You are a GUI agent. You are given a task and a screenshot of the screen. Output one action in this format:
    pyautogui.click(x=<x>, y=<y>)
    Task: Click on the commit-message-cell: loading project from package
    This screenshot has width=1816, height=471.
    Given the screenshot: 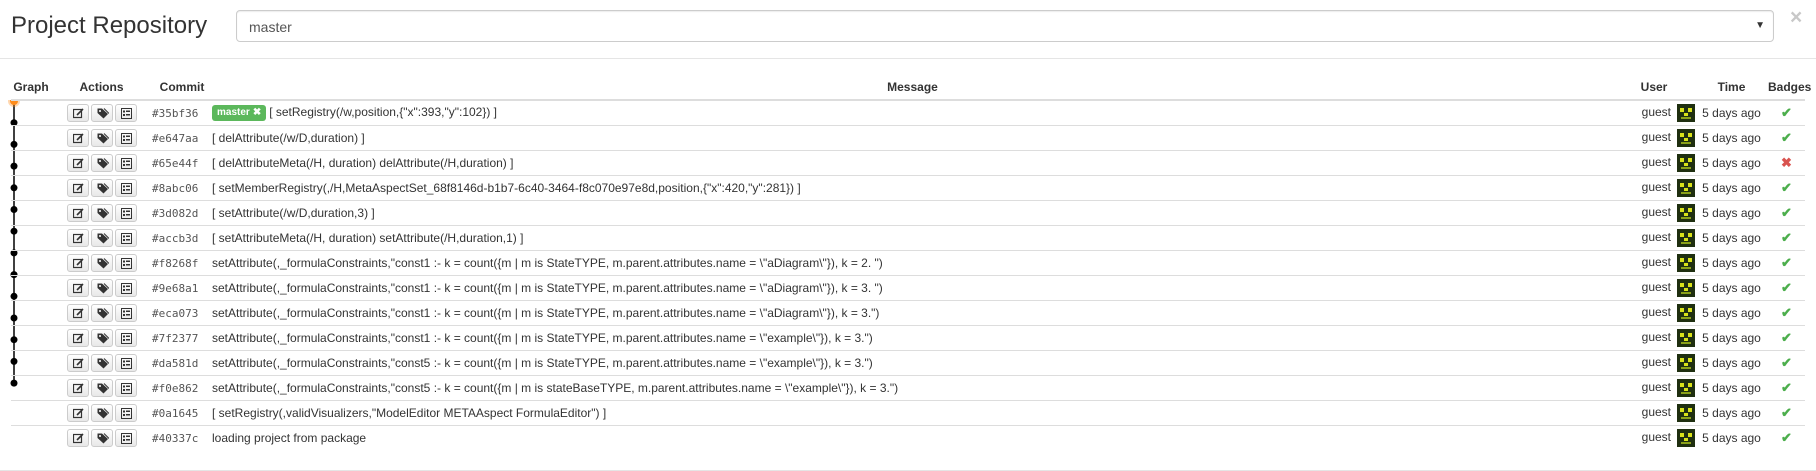 What is the action you would take?
    pyautogui.click(x=912, y=437)
    